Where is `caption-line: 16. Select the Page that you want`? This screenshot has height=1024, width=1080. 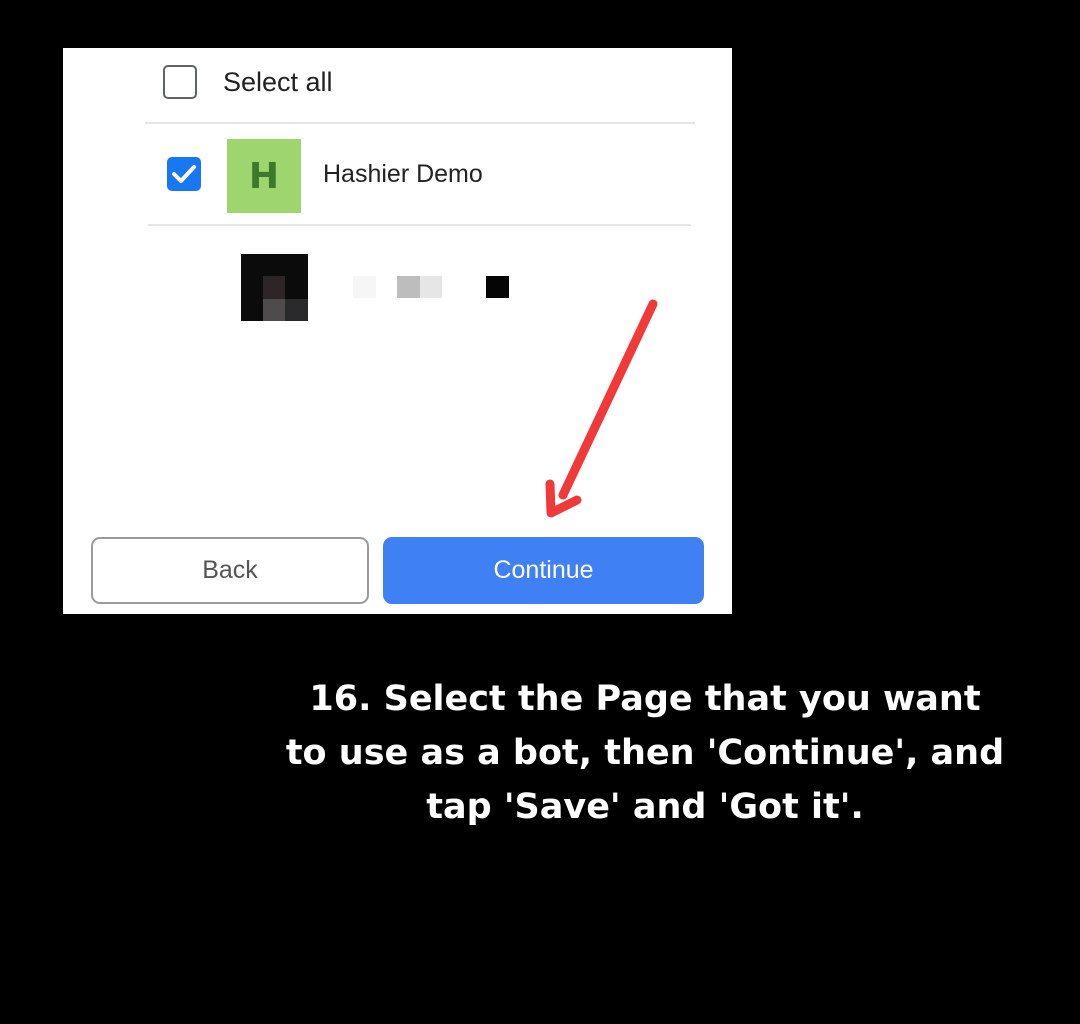
caption-line: 16. Select the Page that you want is located at coordinates (645, 699).